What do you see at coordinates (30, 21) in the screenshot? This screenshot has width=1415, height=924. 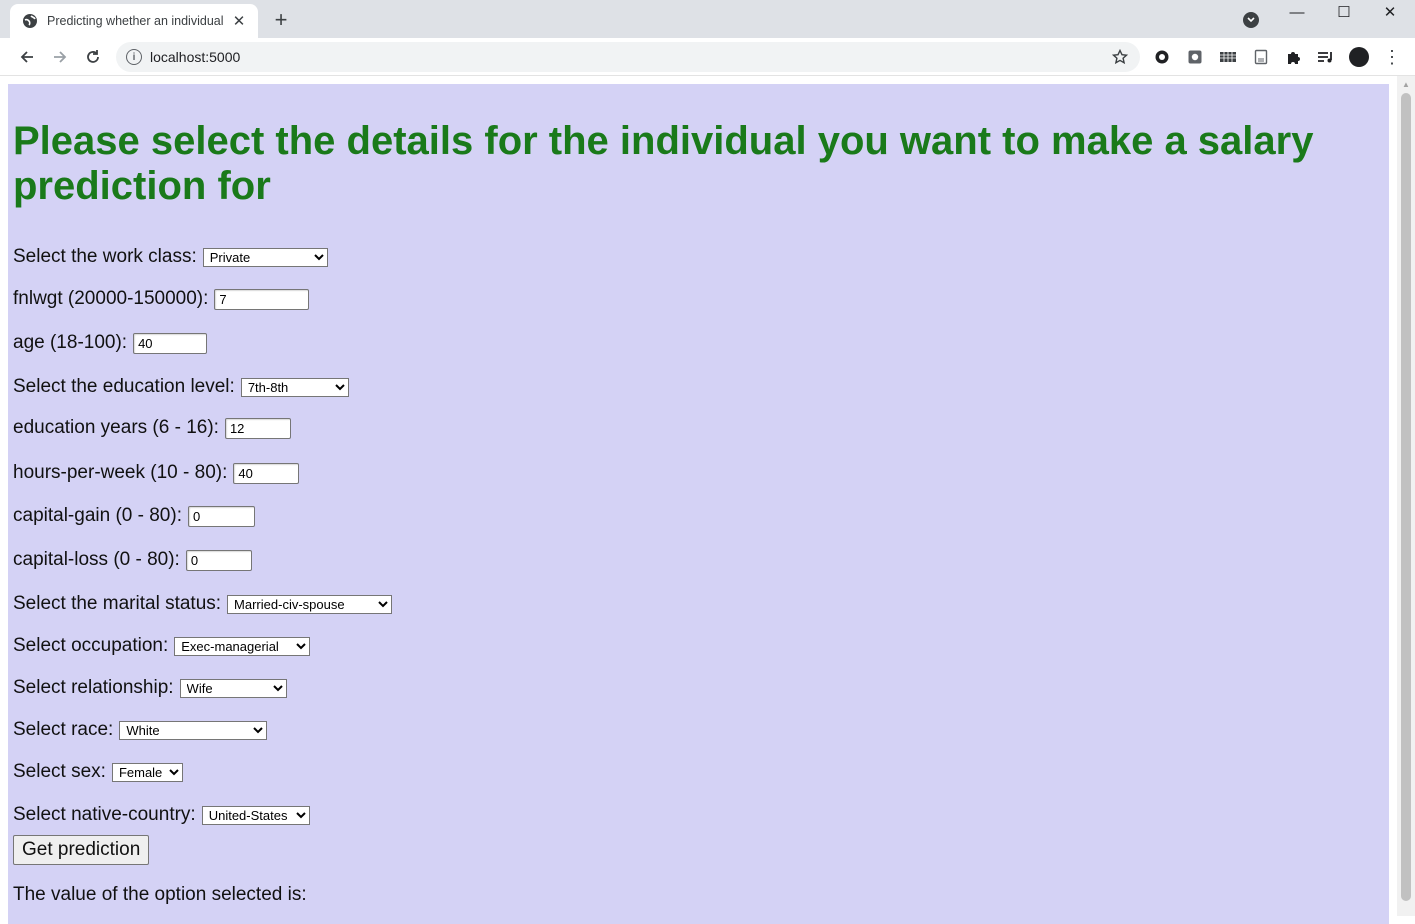 I see `globe-icon` at bounding box center [30, 21].